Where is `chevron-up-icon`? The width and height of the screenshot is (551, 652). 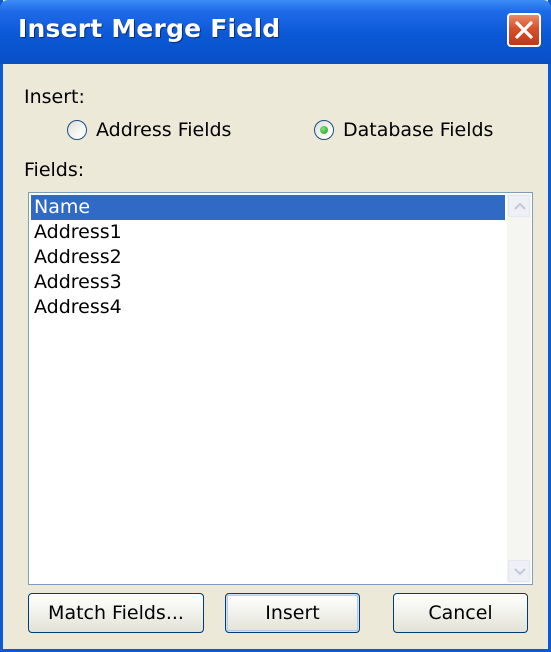 chevron-up-icon is located at coordinates (520, 206).